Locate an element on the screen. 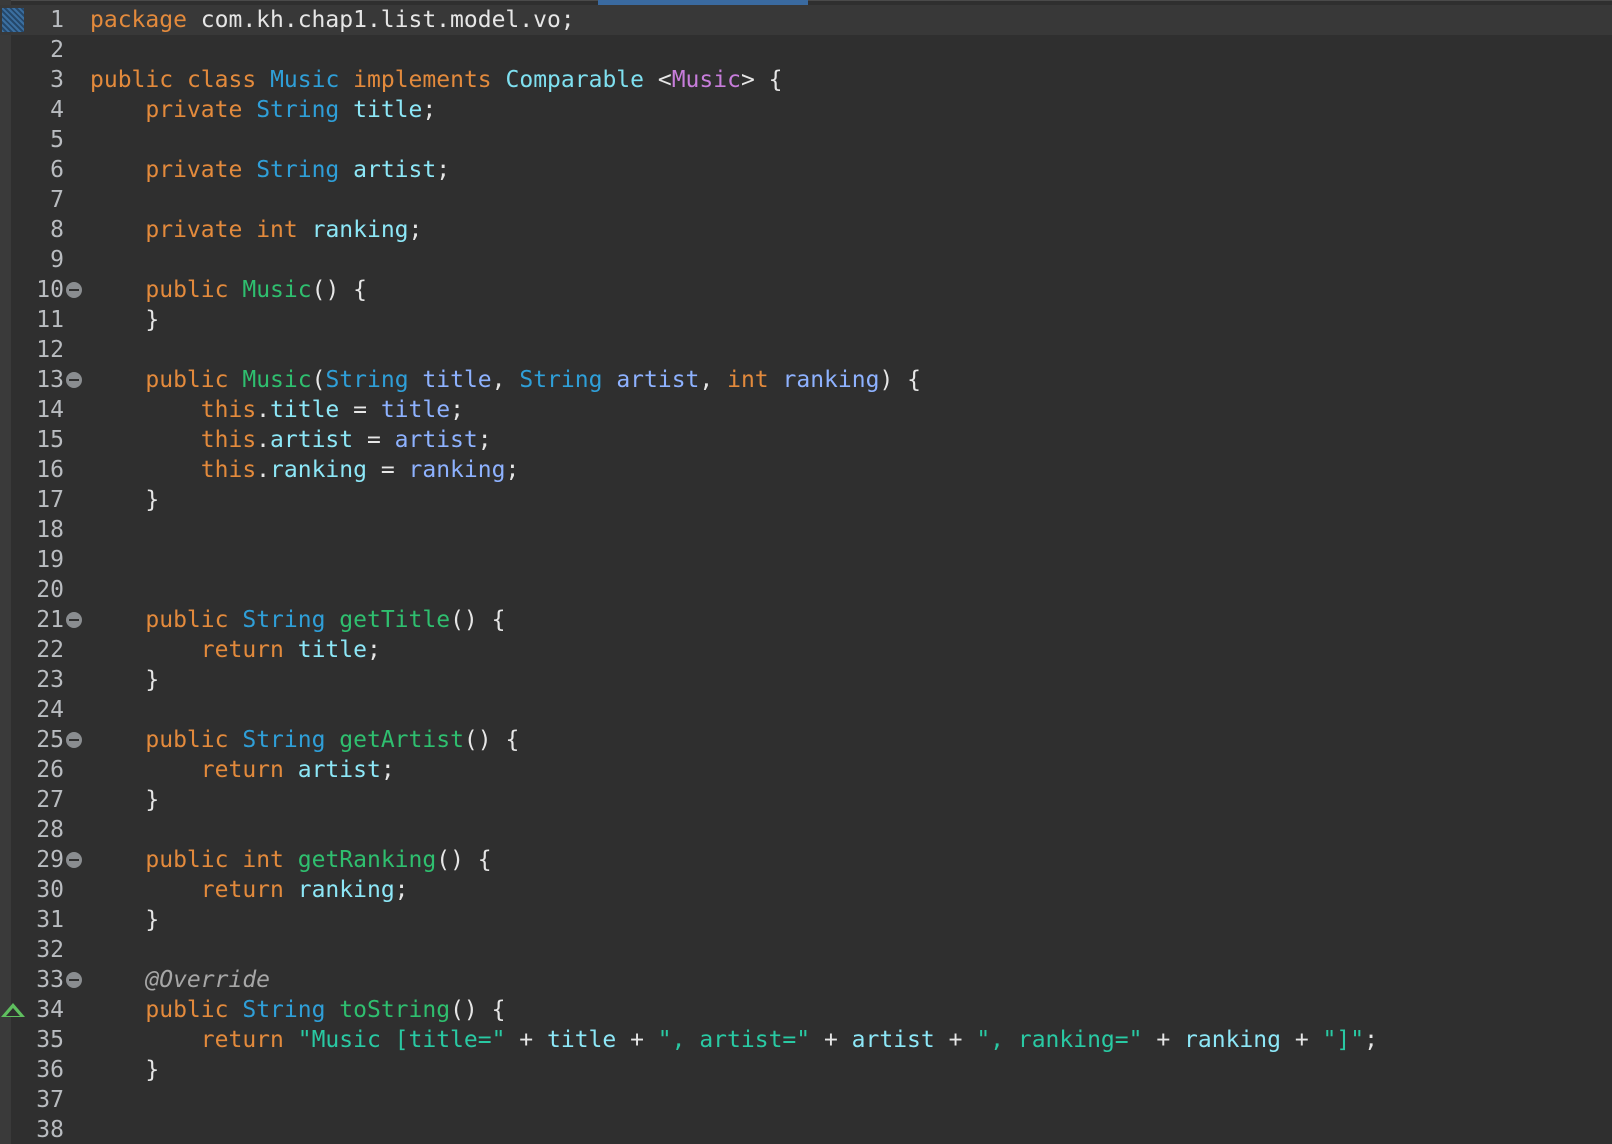 Image resolution: width=1612 pixels, height=1144 pixels. code-text: public String getTitle() { is located at coordinates (297, 620).